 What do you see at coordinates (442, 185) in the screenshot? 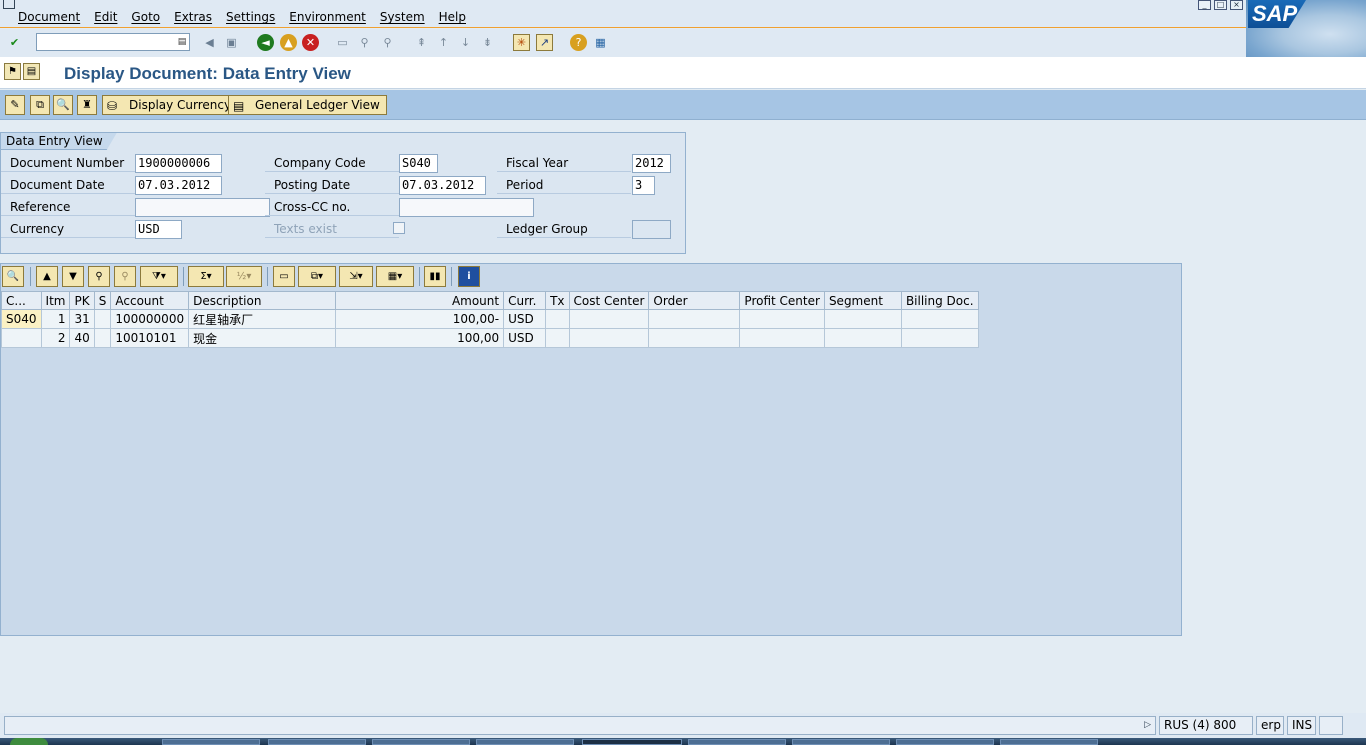
I see `posting-date-field: 07.03.2012` at bounding box center [442, 185].